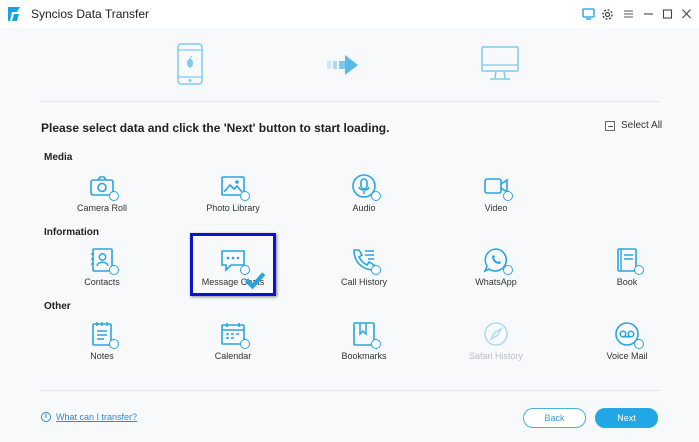 This screenshot has width=699, height=442. What do you see at coordinates (642, 125) in the screenshot?
I see `select-all-label: Select All` at bounding box center [642, 125].